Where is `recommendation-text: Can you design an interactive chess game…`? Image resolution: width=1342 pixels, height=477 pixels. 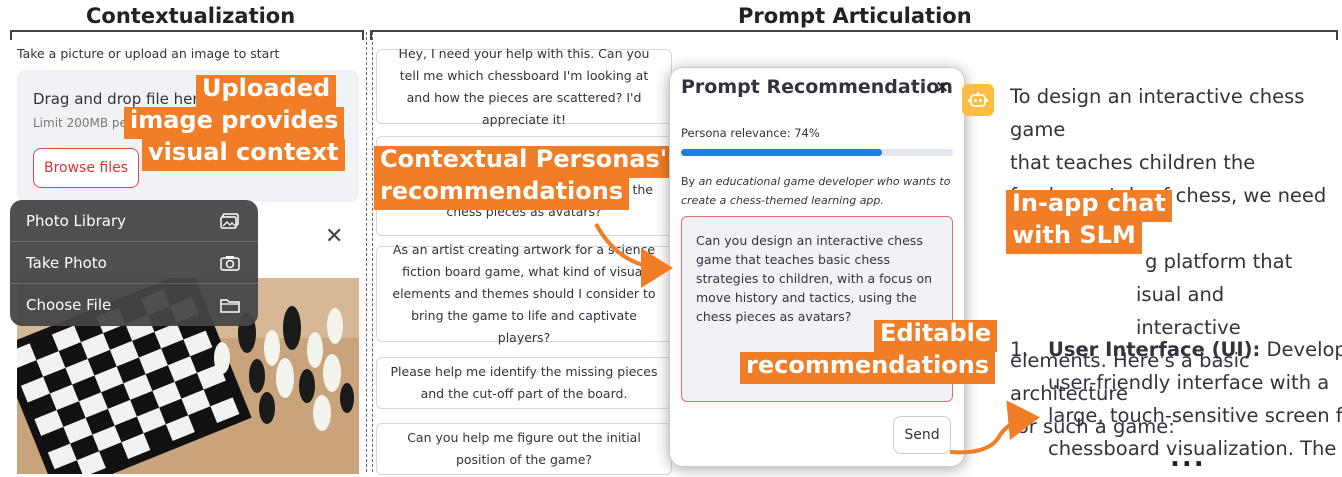
recommendation-text: Can you design an interactive chess game… is located at coordinates (814, 278).